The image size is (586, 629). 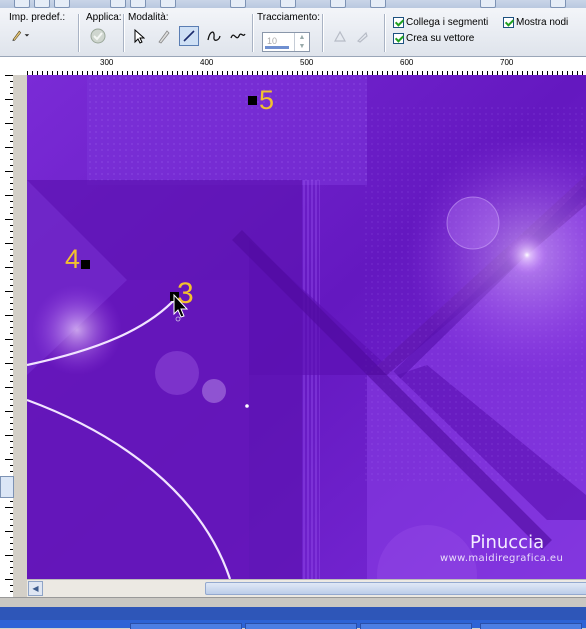 I want to click on mode-freehand-button, so click(x=238, y=36).